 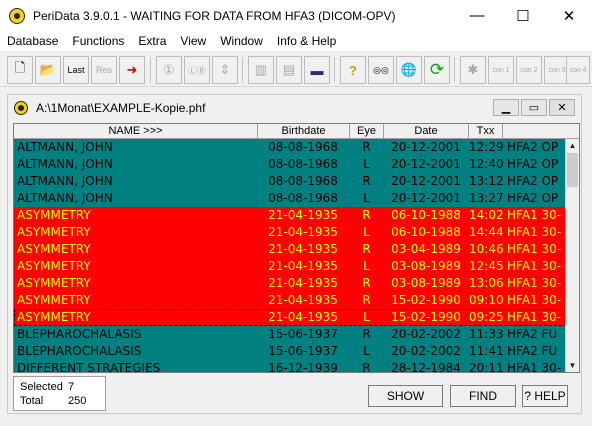 I want to click on doc-maximize-button: ▭, so click(x=534, y=107).